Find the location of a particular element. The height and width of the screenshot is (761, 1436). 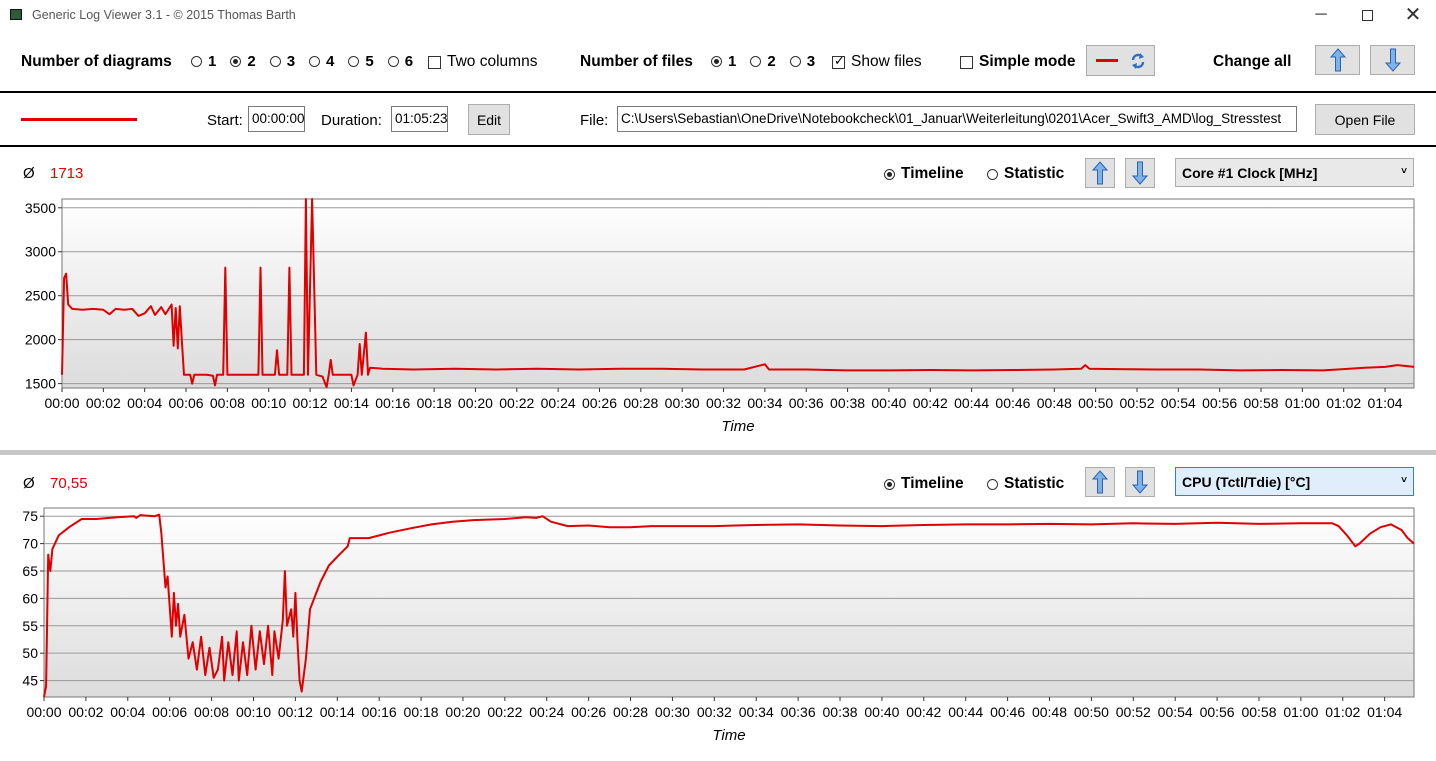

show-files-checkbox: Show files is located at coordinates (877, 62).